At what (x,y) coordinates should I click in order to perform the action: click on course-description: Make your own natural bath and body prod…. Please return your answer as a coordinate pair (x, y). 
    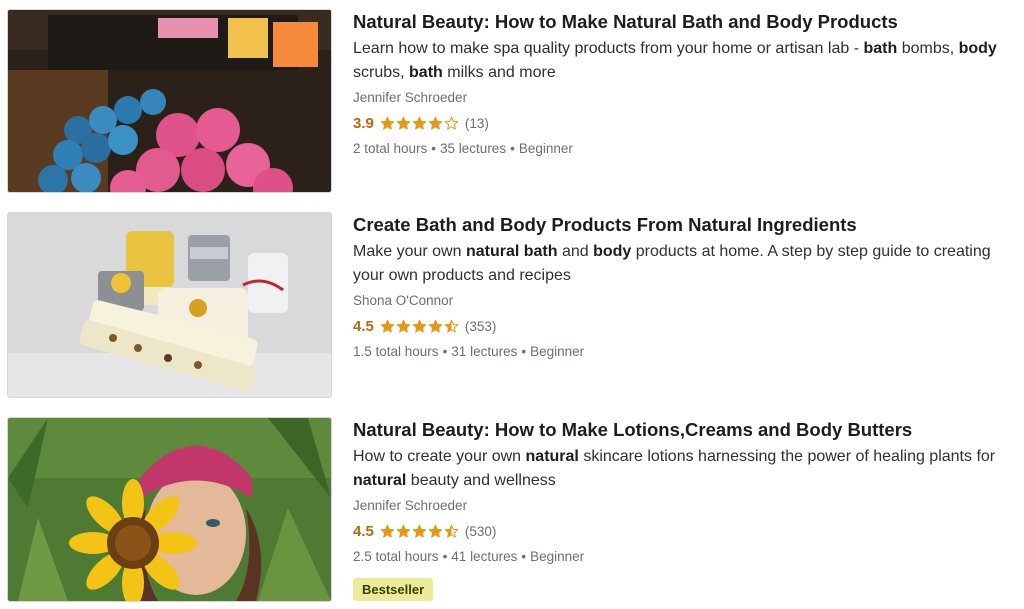
    Looking at the image, I should click on (672, 263).